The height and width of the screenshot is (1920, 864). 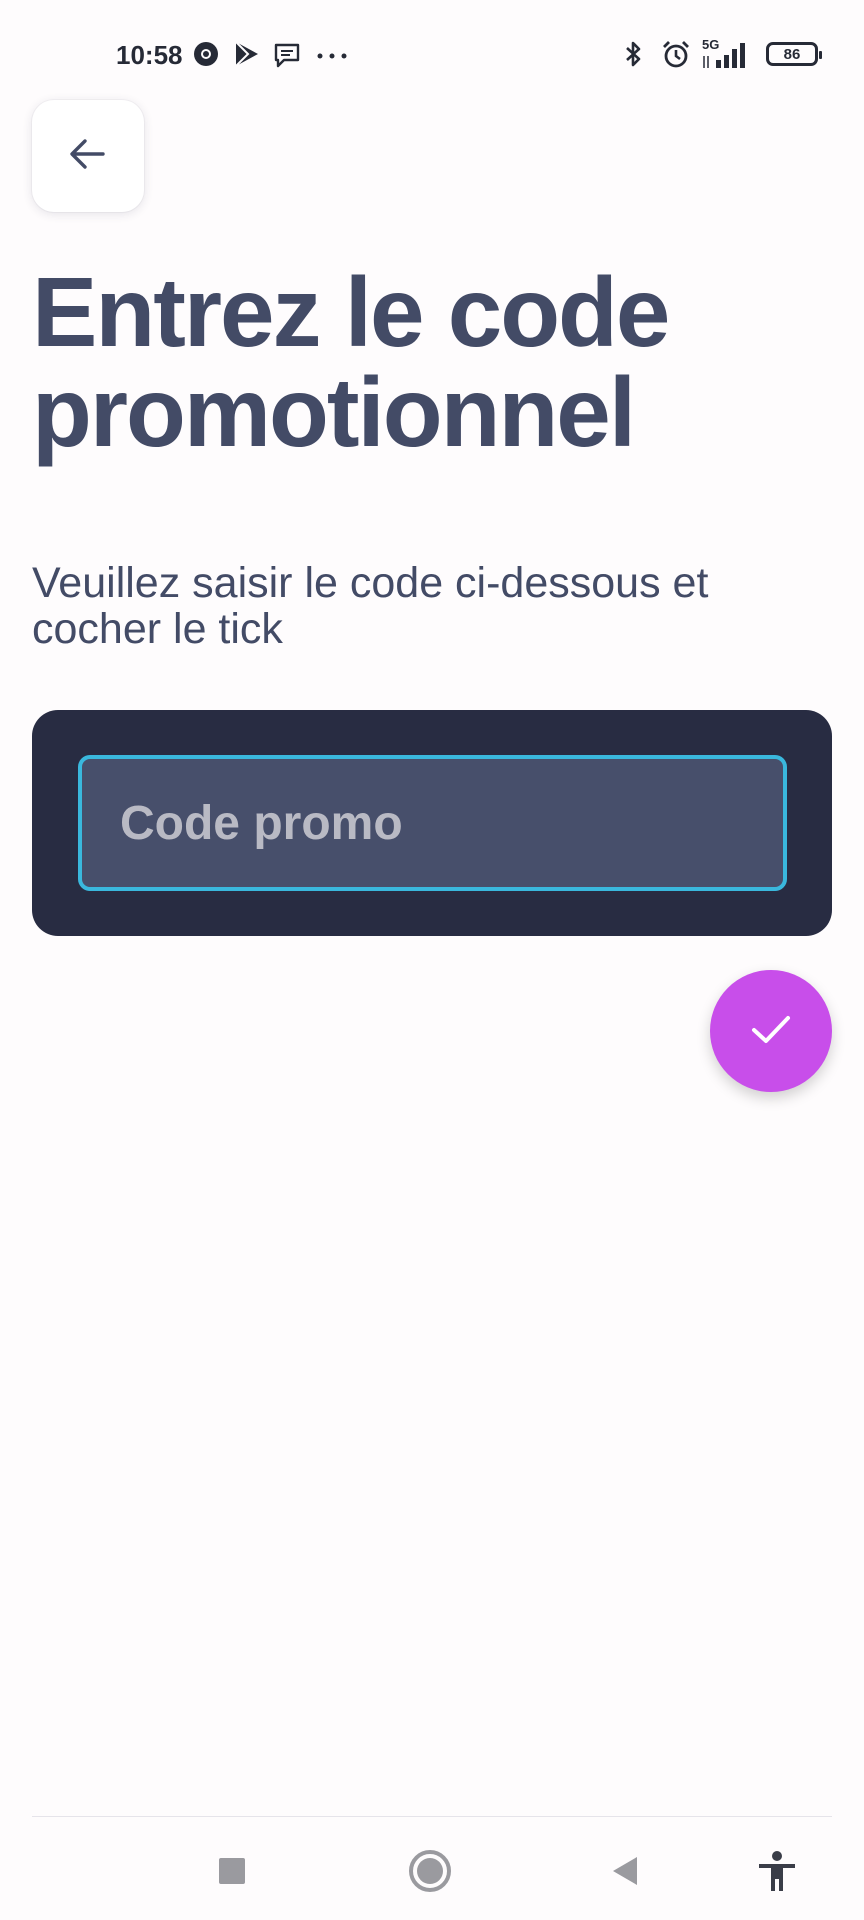 I want to click on battery-indicator: 86, so click(x=794, y=54).